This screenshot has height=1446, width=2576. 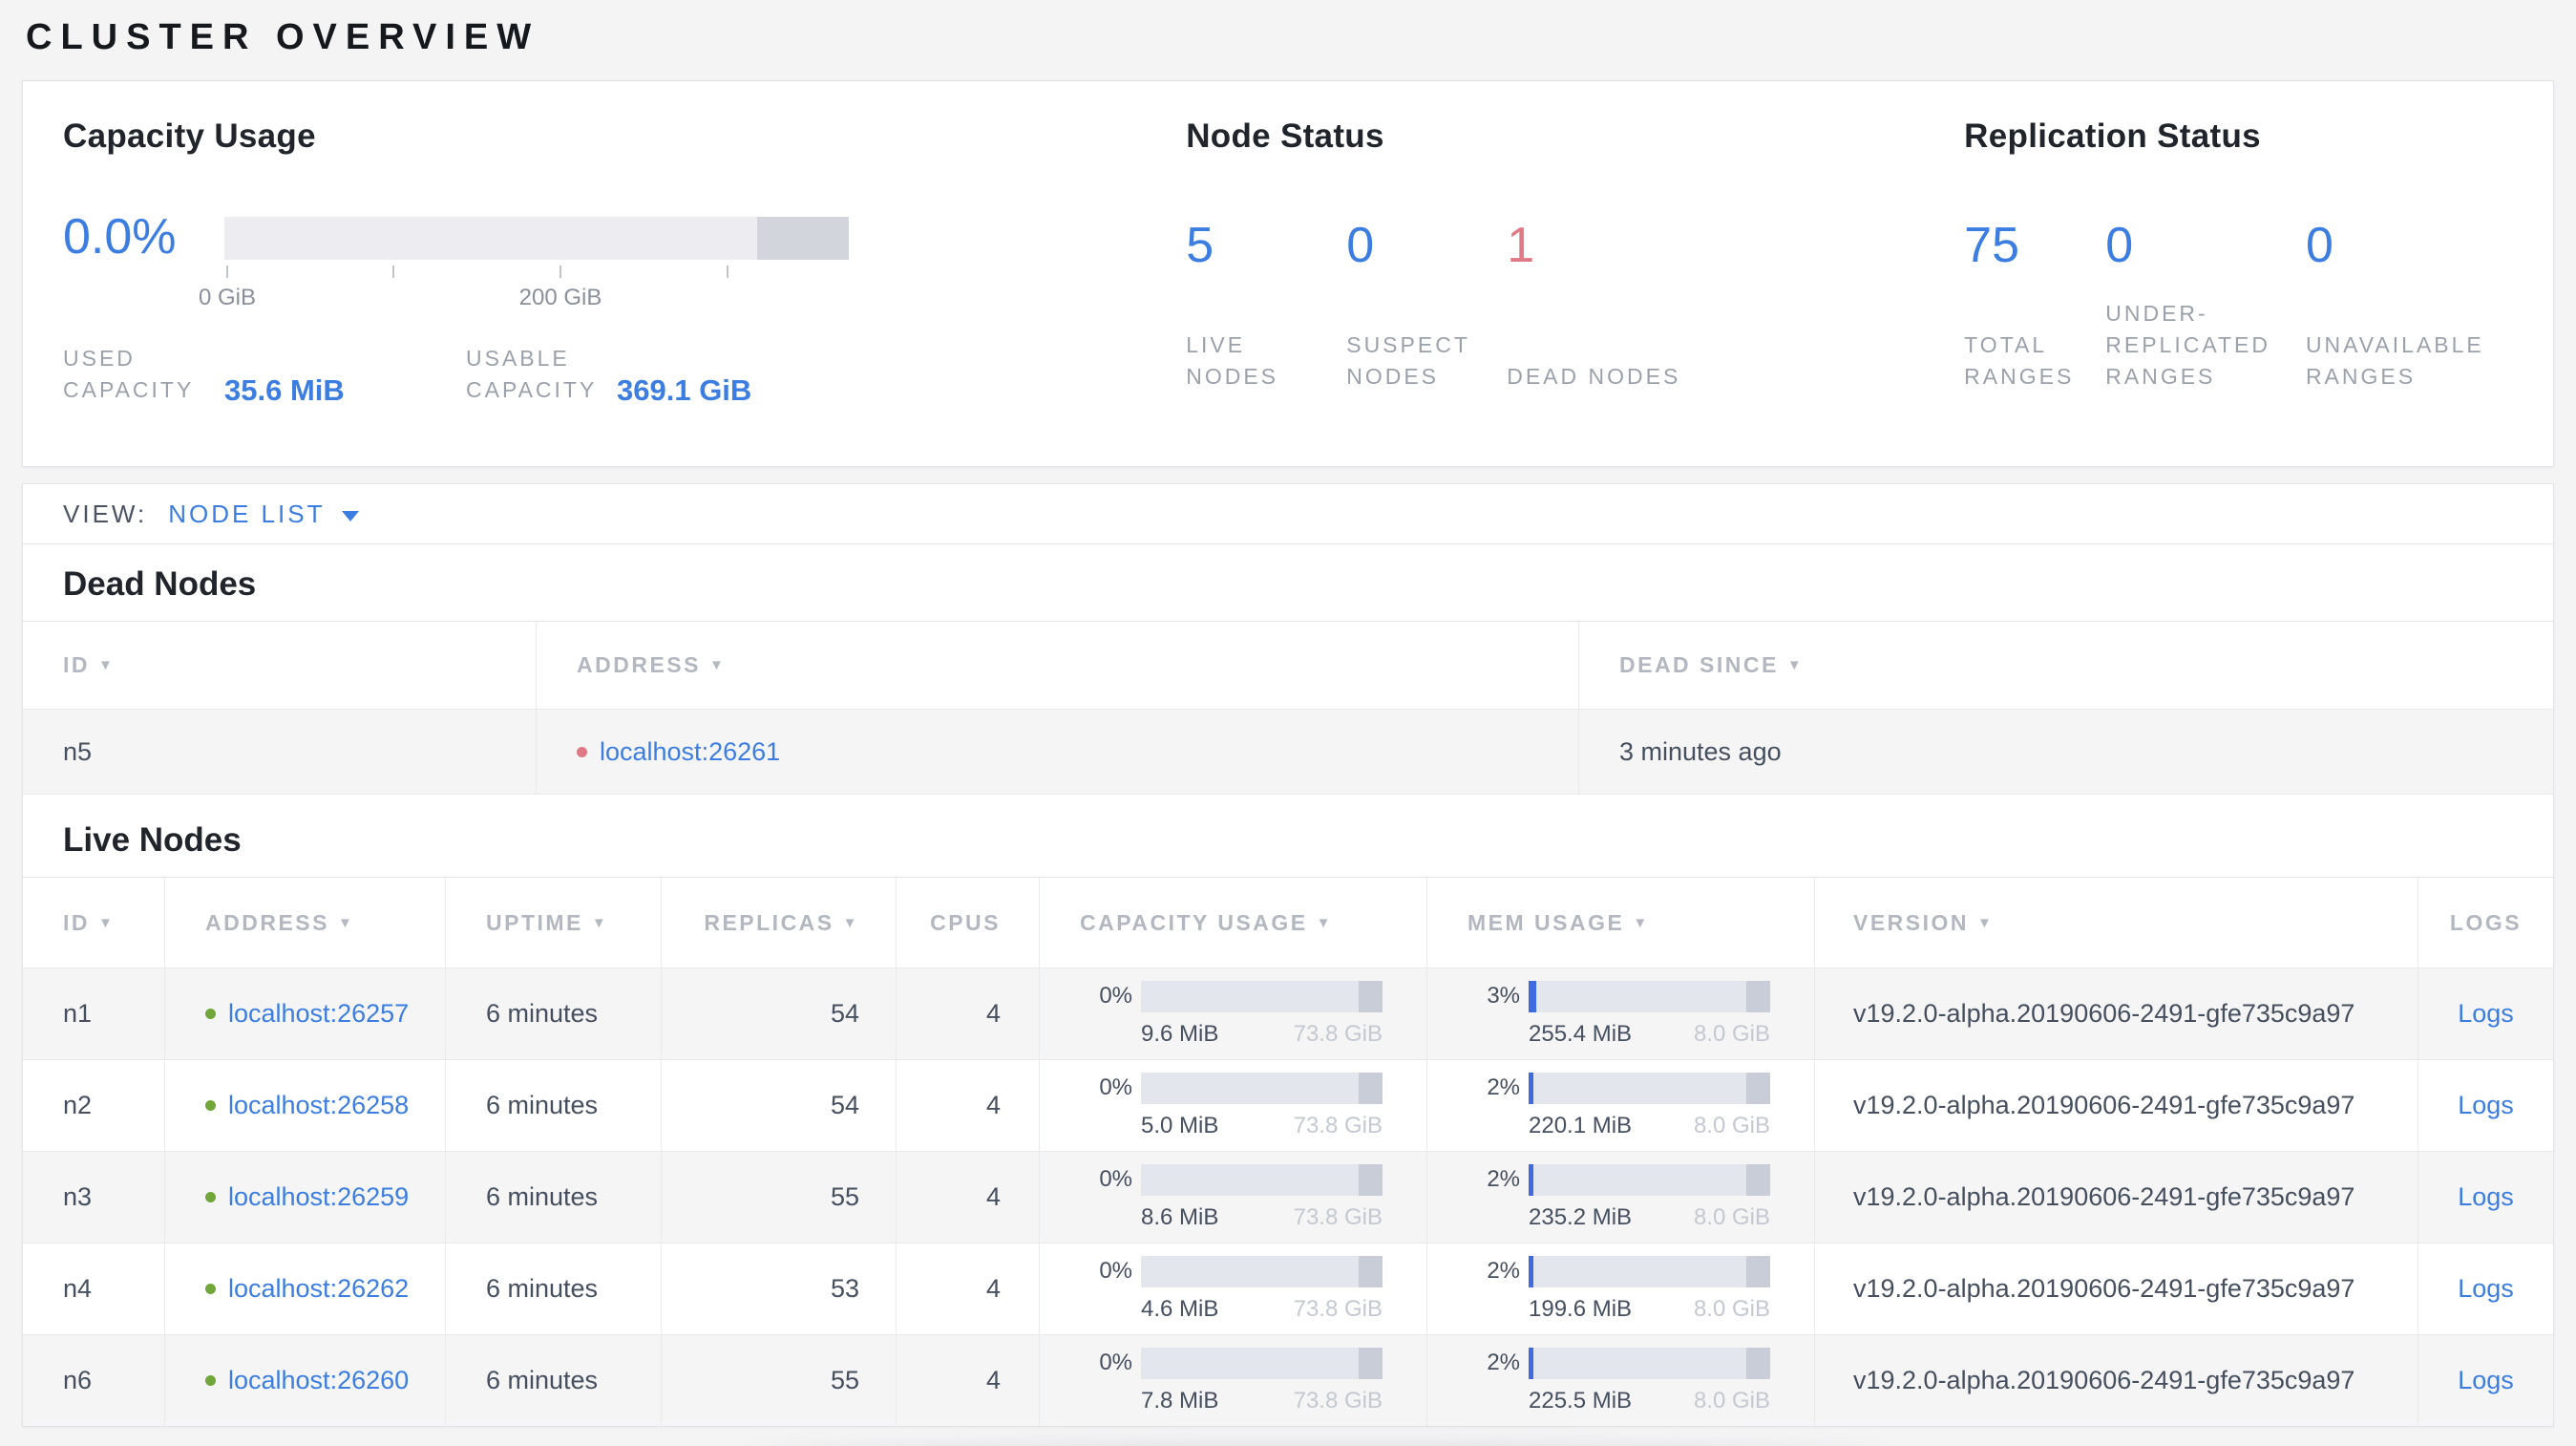 I want to click on node-address-link: localhost:26260, so click(x=318, y=1380).